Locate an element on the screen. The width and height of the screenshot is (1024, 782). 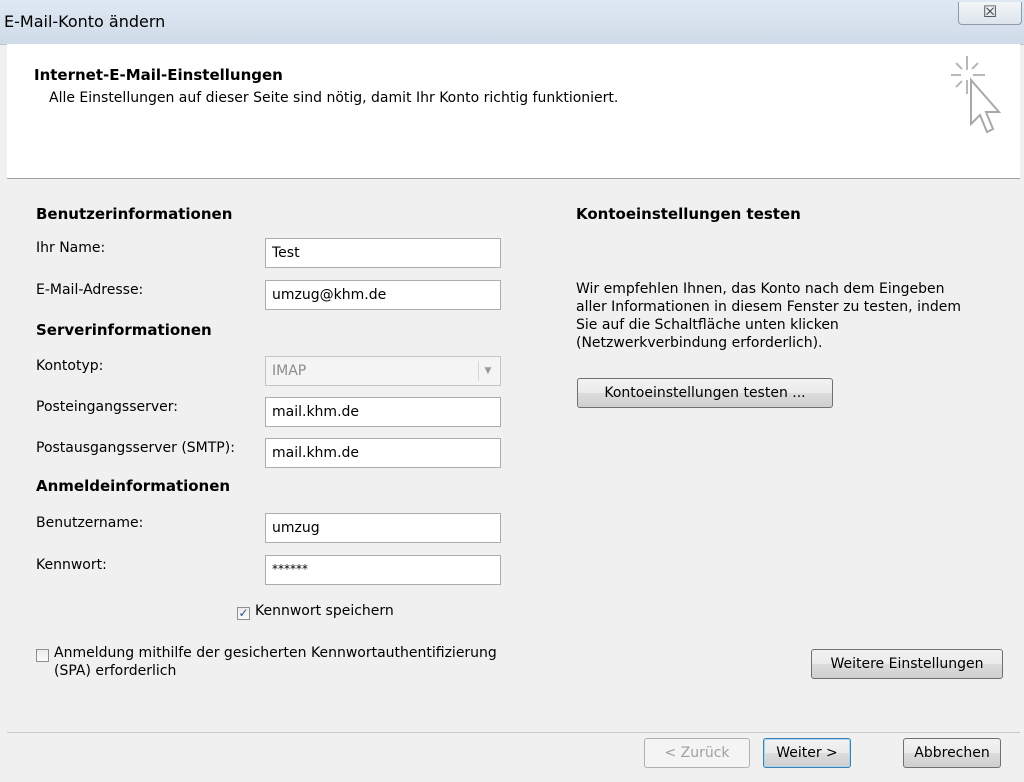
name-label: Ihr Name: is located at coordinates (71, 248).